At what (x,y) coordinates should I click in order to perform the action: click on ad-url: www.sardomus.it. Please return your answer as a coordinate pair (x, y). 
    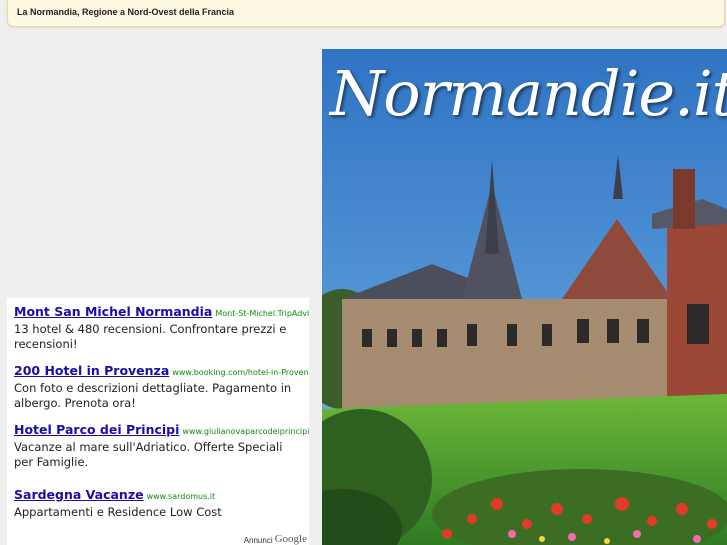
    Looking at the image, I should click on (181, 496).